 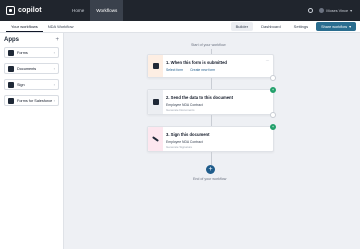 I want to click on nav-workflows: Workflows, so click(x=107, y=10).